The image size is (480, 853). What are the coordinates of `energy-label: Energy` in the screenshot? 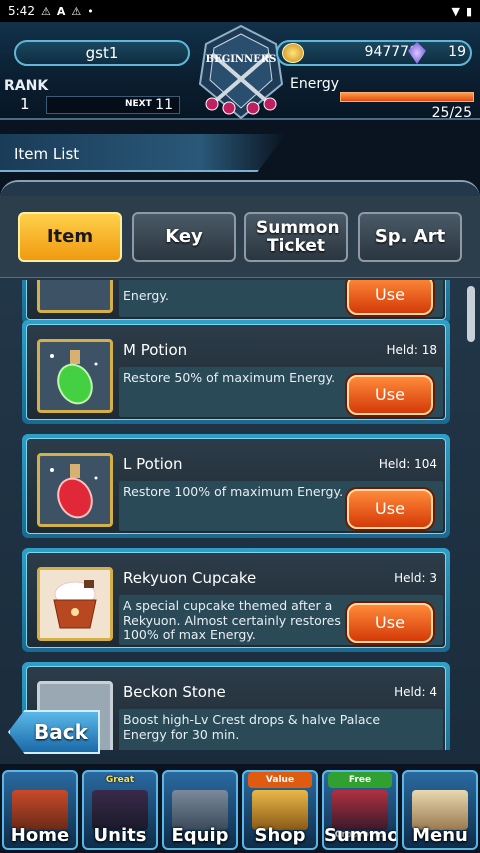 It's located at (315, 84).